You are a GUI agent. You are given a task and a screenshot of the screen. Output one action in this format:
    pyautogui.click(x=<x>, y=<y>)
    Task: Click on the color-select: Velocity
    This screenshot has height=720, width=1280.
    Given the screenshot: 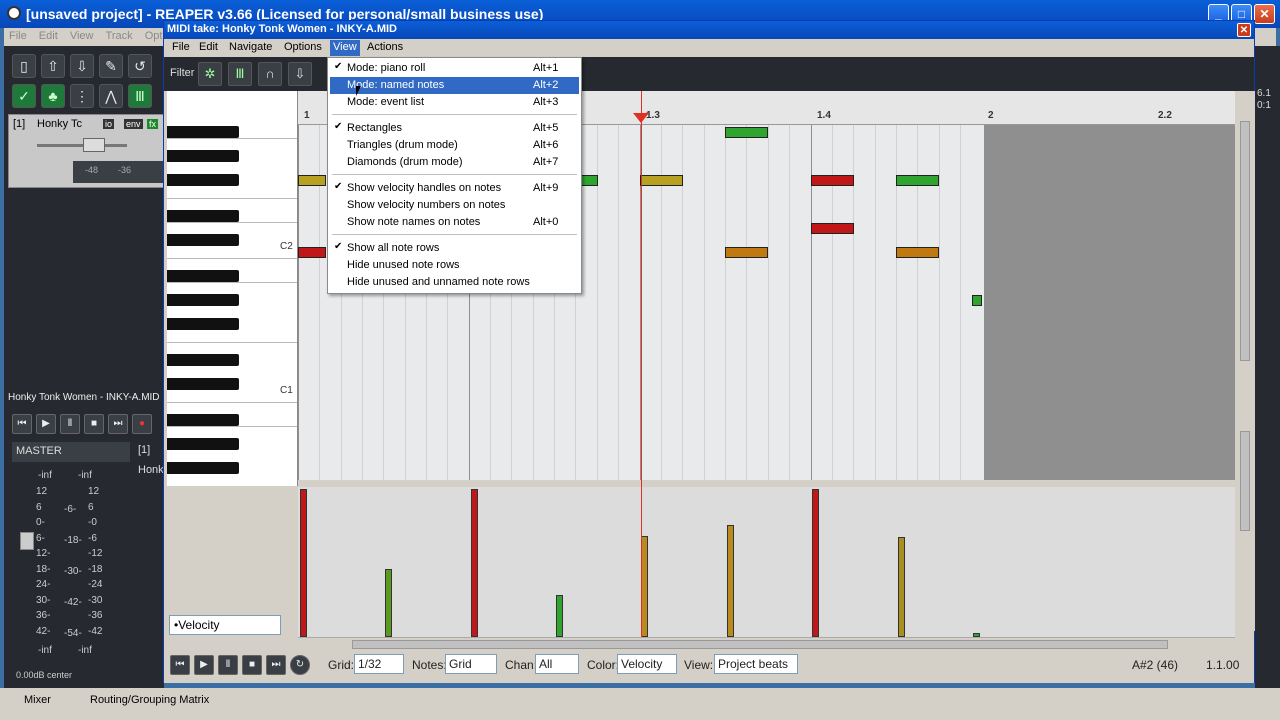 What is the action you would take?
    pyautogui.click(x=647, y=664)
    